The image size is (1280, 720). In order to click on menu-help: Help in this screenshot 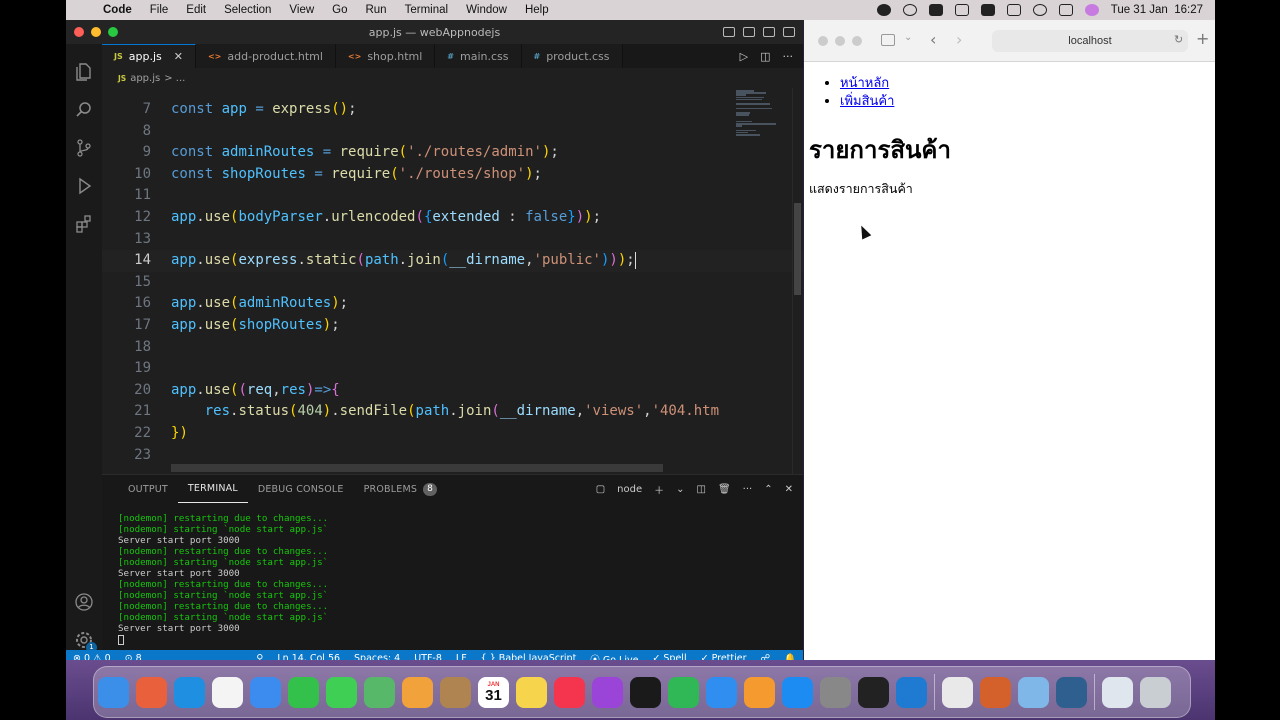, I will do `click(537, 10)`.